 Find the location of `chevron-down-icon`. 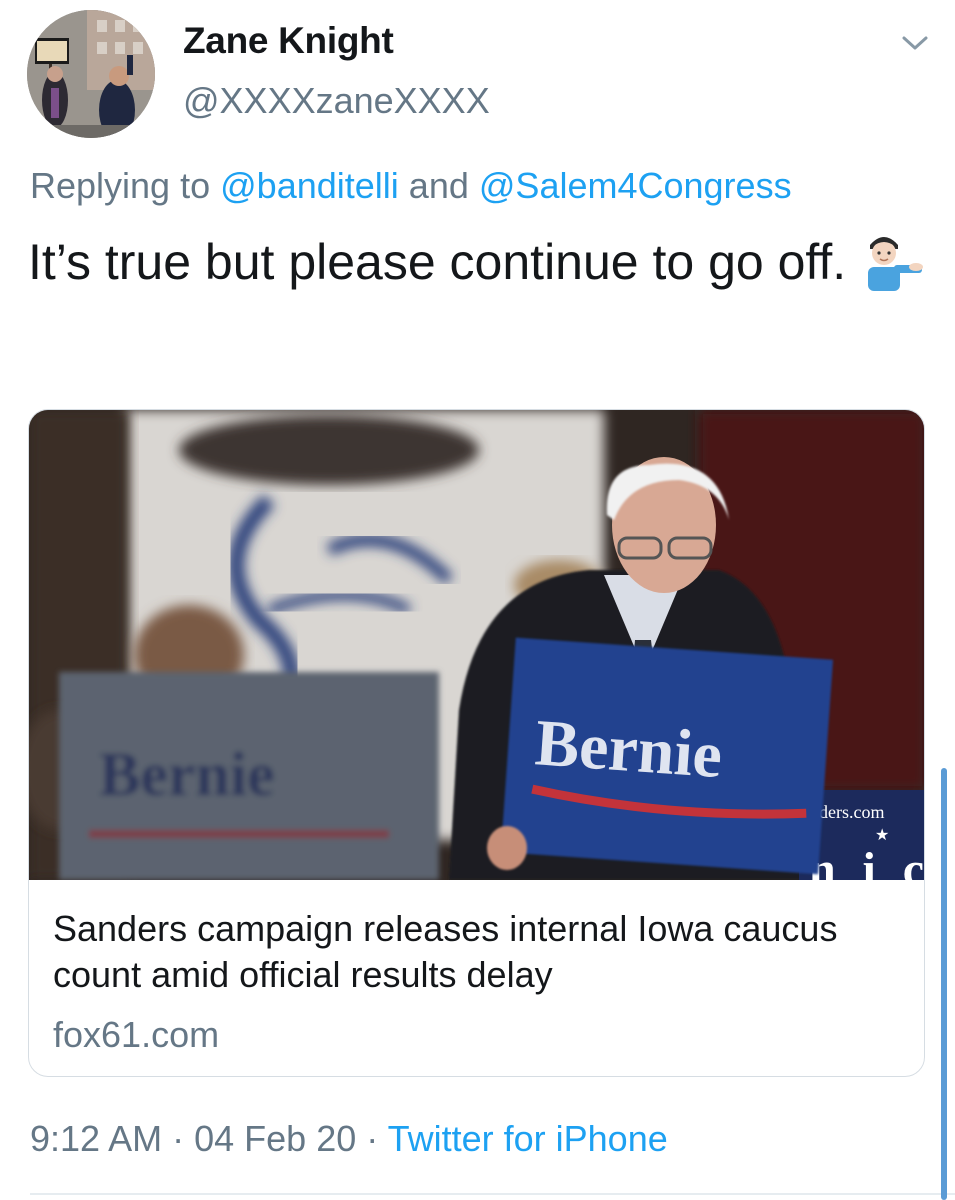

chevron-down-icon is located at coordinates (915, 43).